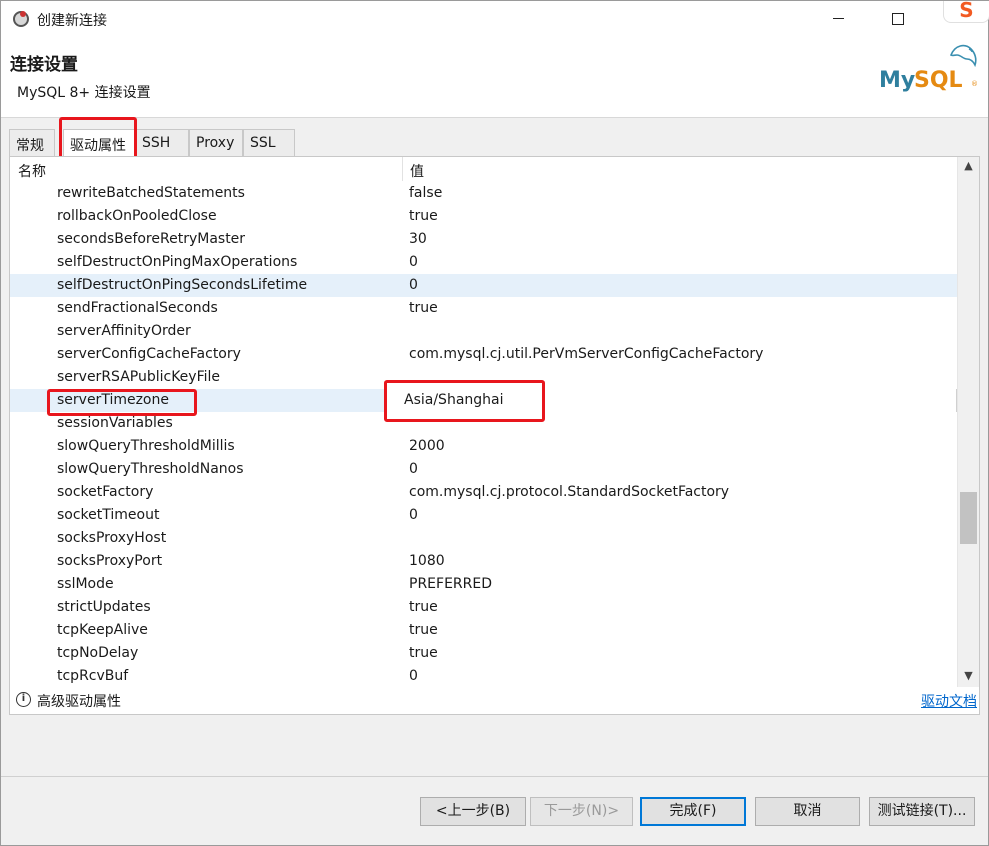 The width and height of the screenshot is (989, 846). Describe the element at coordinates (483, 446) in the screenshot. I see `table-row: slowQueryThresholdMillis 2000` at that location.